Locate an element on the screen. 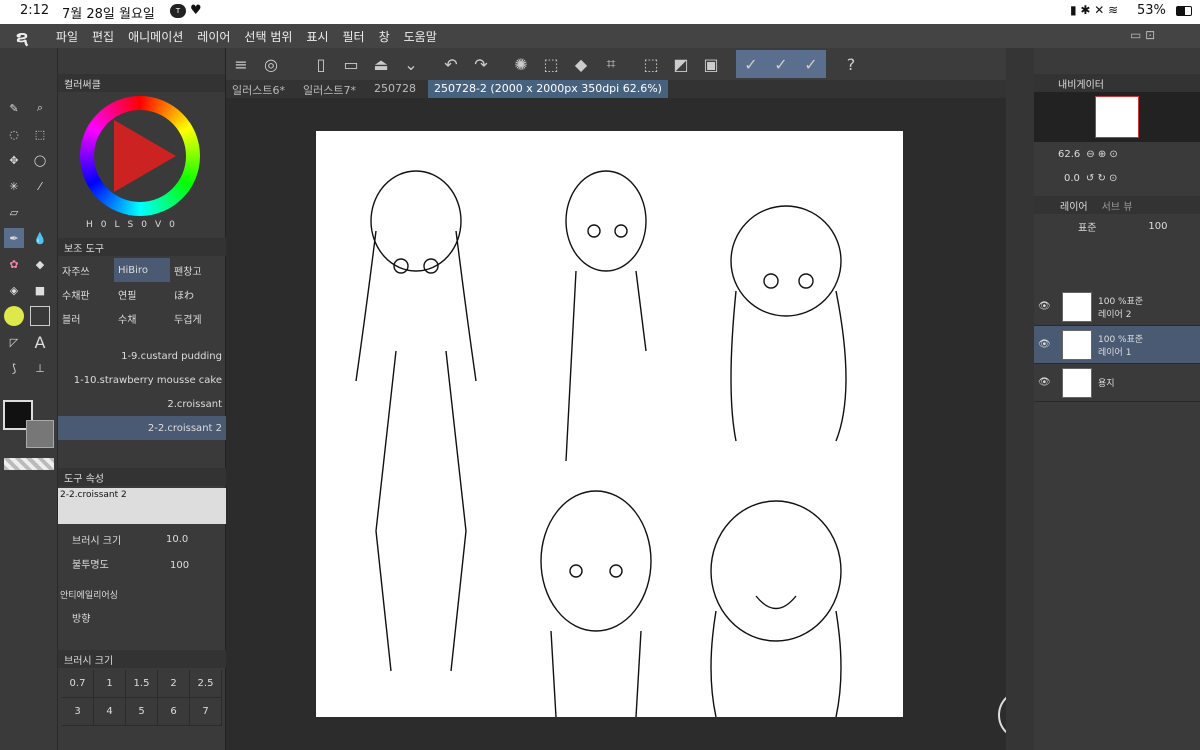 The width and height of the screenshot is (1200, 750). ruler-tool-icon: ◸ is located at coordinates (14, 342).